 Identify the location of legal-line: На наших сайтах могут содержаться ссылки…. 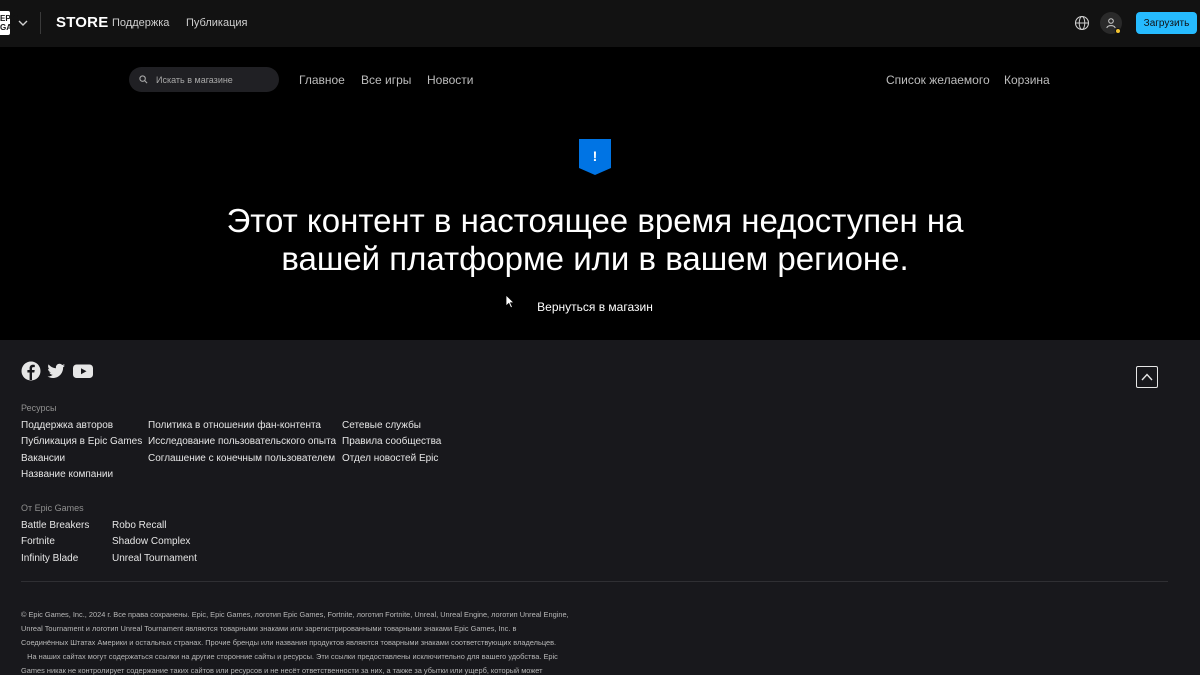
(289, 656).